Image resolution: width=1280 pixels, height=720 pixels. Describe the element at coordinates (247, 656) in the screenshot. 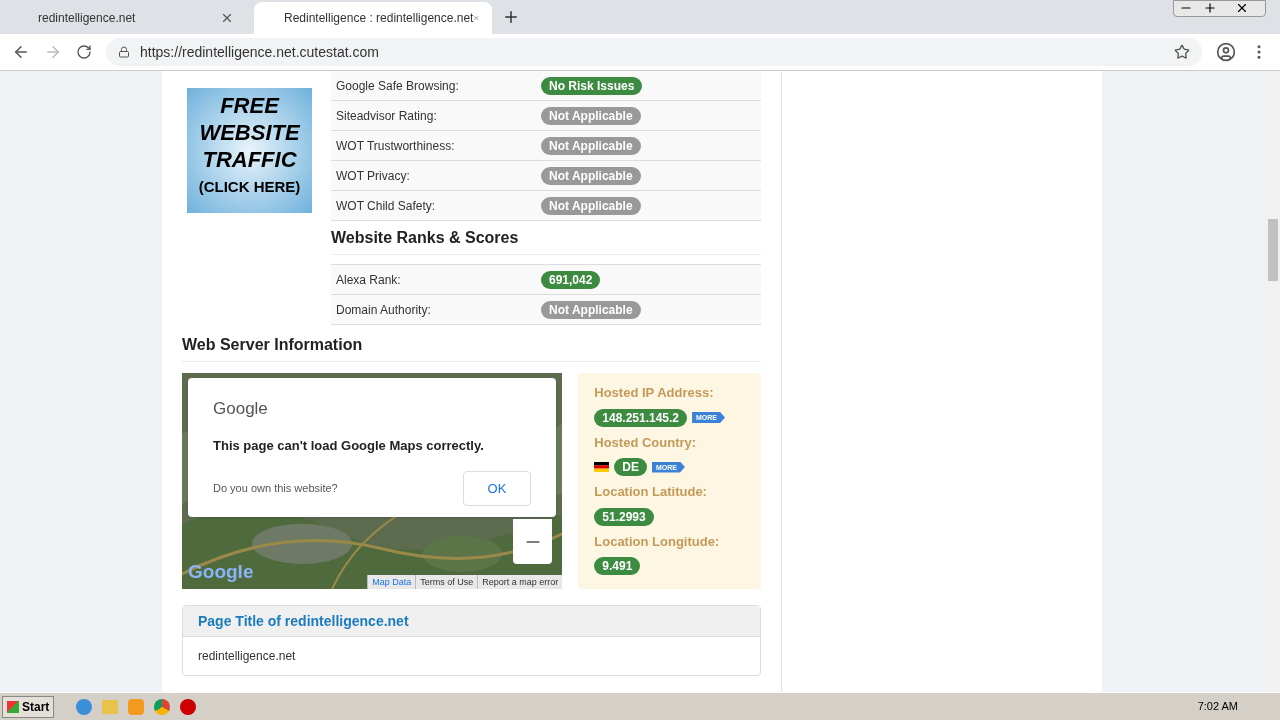

I see `card-text: redintelligence.net` at that location.